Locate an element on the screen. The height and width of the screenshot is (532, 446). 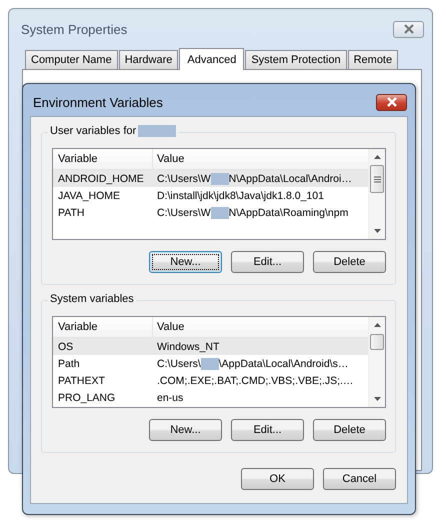
list-row: OS Windows_NT is located at coordinates (210, 346).